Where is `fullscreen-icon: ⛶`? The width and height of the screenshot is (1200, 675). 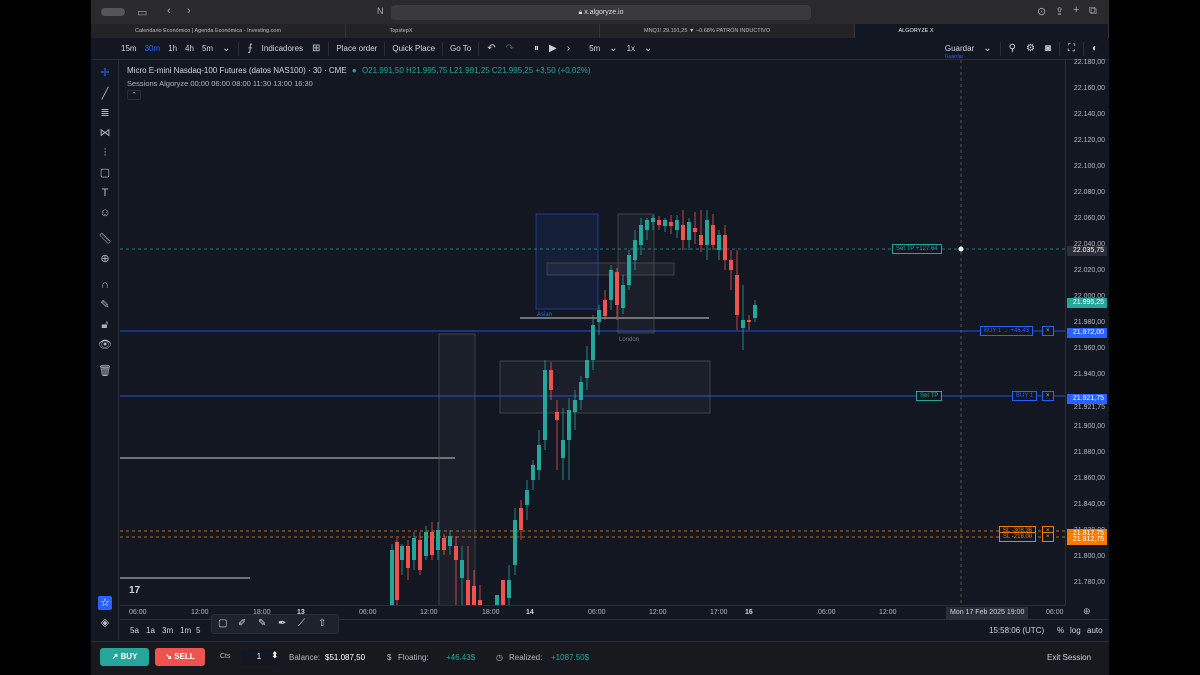 fullscreen-icon: ⛶ is located at coordinates (1071, 48).